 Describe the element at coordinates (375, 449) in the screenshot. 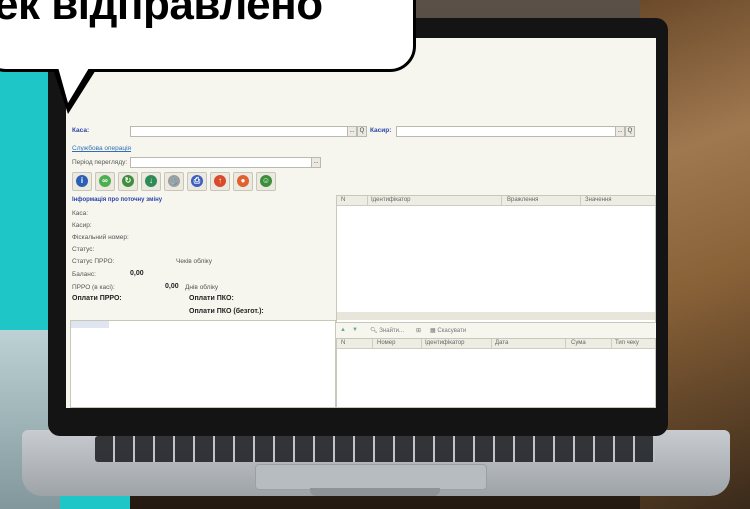

I see `laptop-keyboard` at that location.